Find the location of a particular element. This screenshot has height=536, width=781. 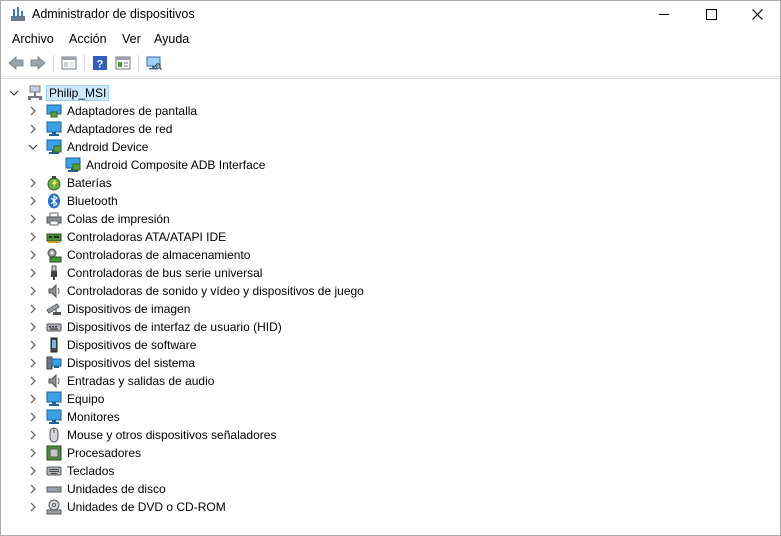

minimize-icon is located at coordinates (664, 14).